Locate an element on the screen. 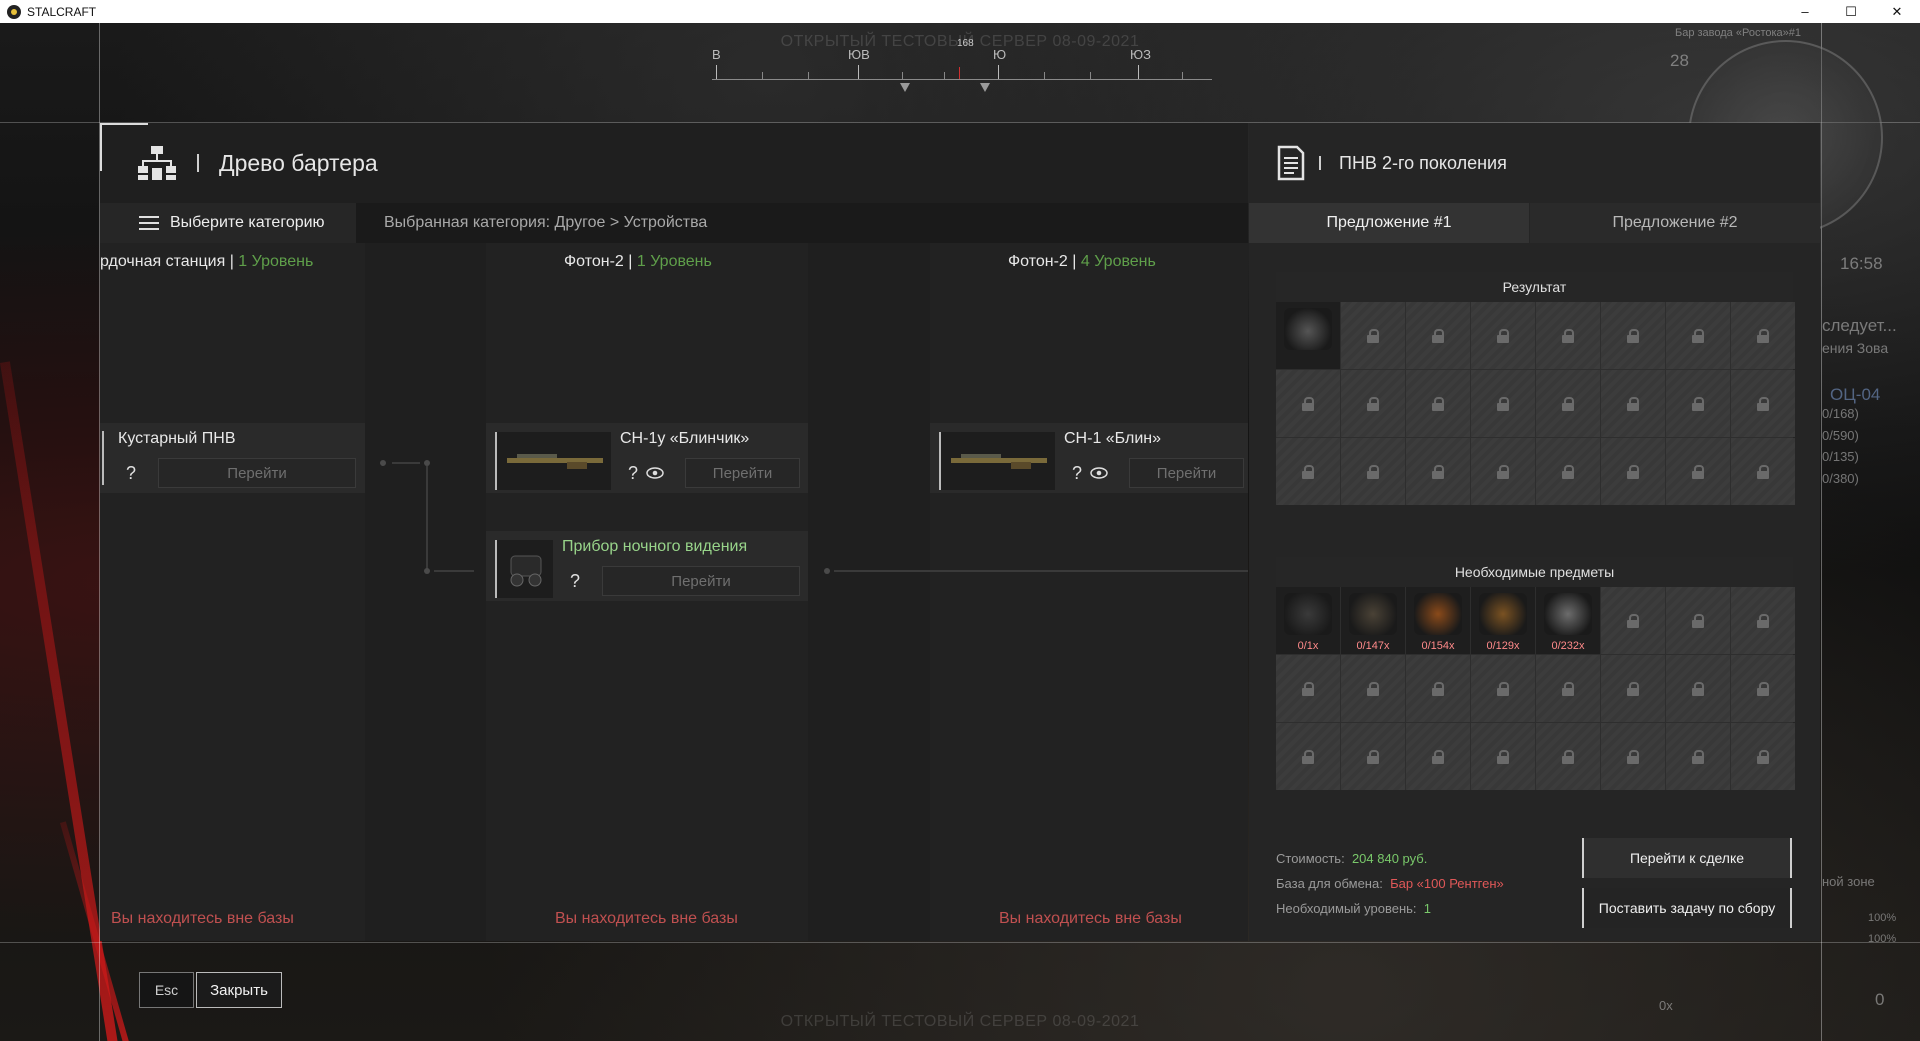 The width and height of the screenshot is (1920, 1041). close-button: Закрыть is located at coordinates (239, 990).